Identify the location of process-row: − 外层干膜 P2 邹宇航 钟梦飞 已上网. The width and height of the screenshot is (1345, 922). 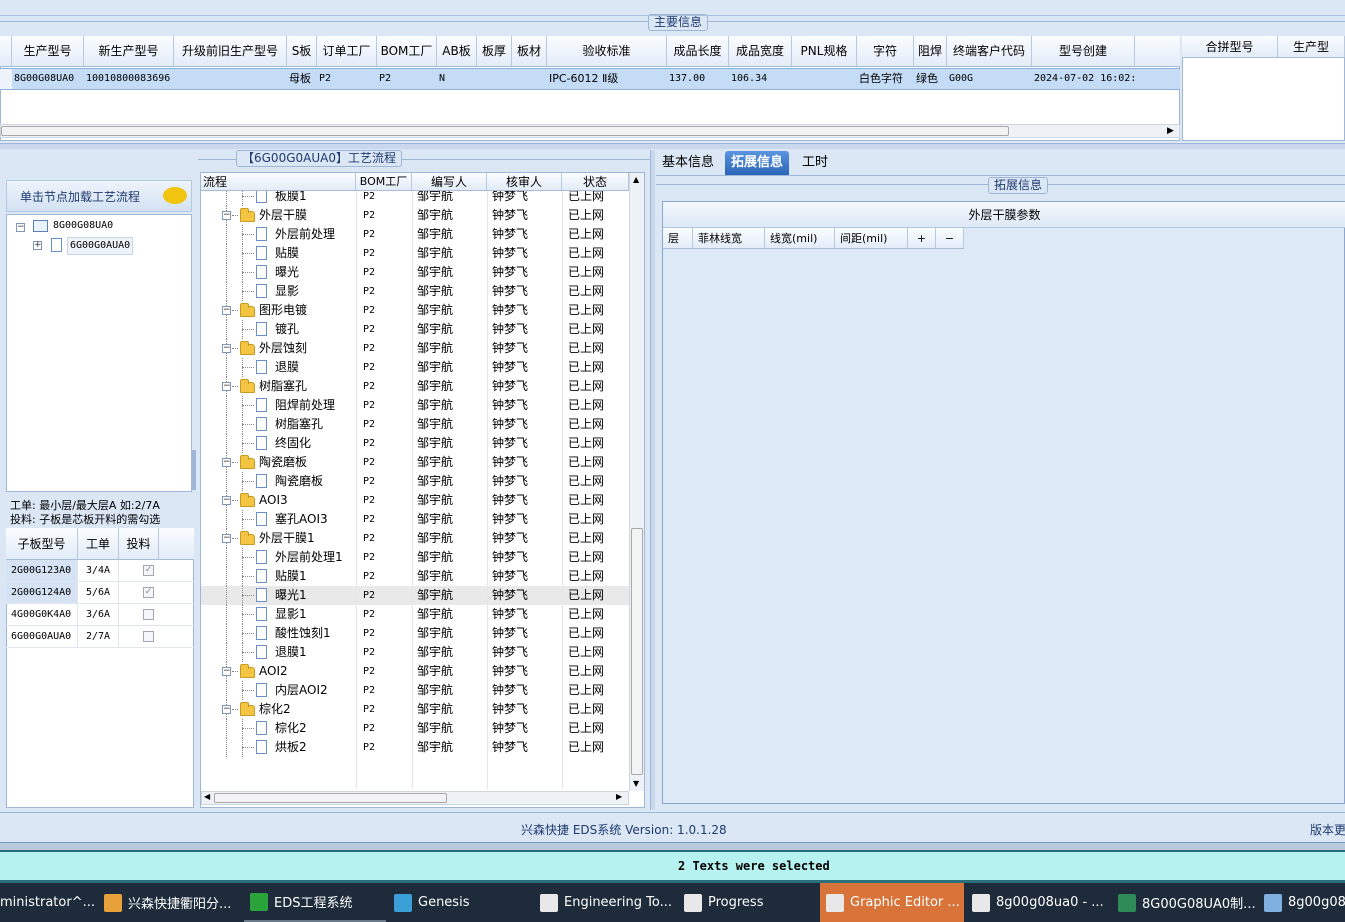
(415, 215).